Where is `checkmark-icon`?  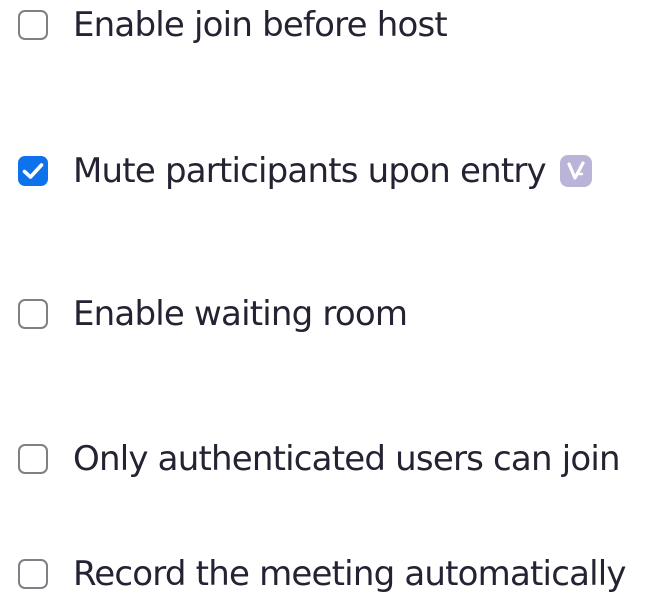
checkmark-icon is located at coordinates (33, 171).